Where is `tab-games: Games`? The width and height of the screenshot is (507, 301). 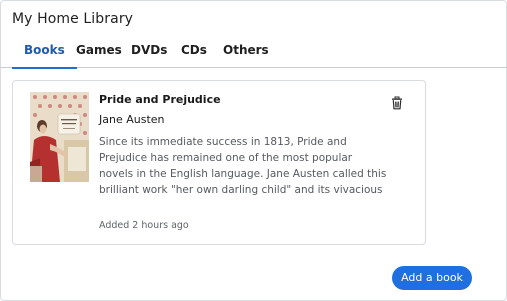
tab-games: Games is located at coordinates (99, 53).